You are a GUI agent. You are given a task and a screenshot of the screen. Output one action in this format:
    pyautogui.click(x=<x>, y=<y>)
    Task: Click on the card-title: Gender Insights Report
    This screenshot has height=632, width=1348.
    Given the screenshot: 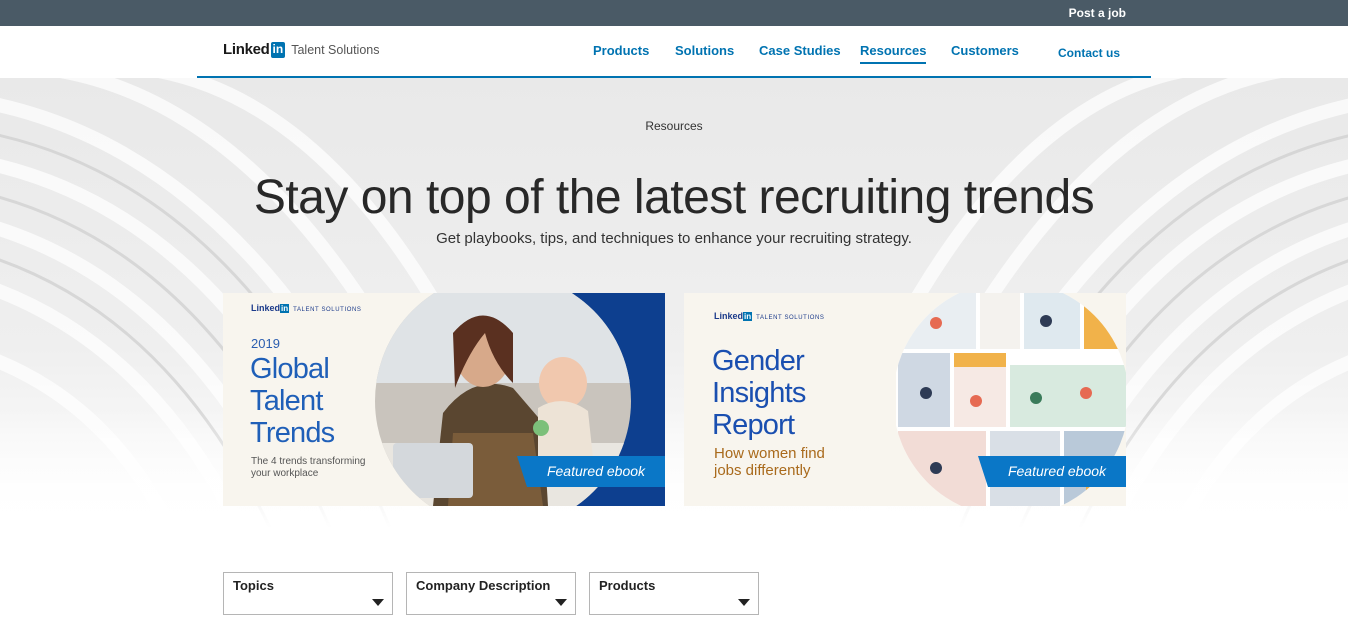 What is the action you would take?
    pyautogui.click(x=759, y=393)
    